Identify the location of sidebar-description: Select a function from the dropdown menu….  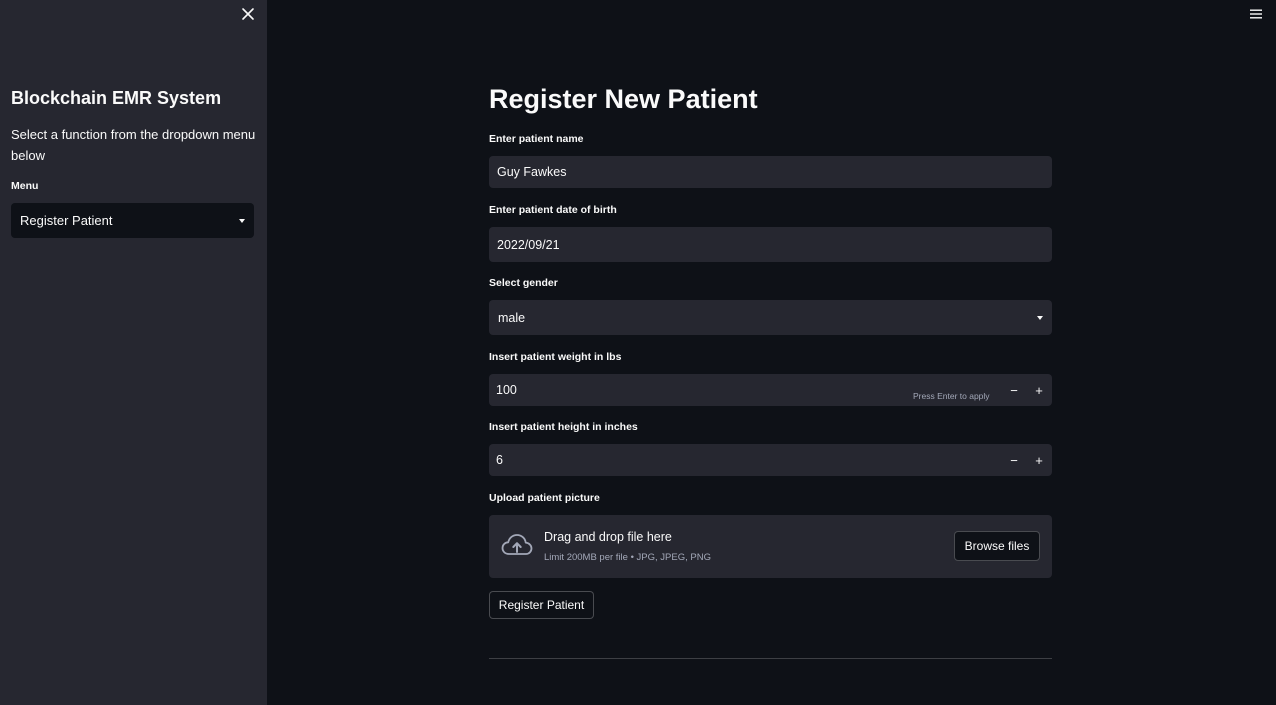
(133, 145).